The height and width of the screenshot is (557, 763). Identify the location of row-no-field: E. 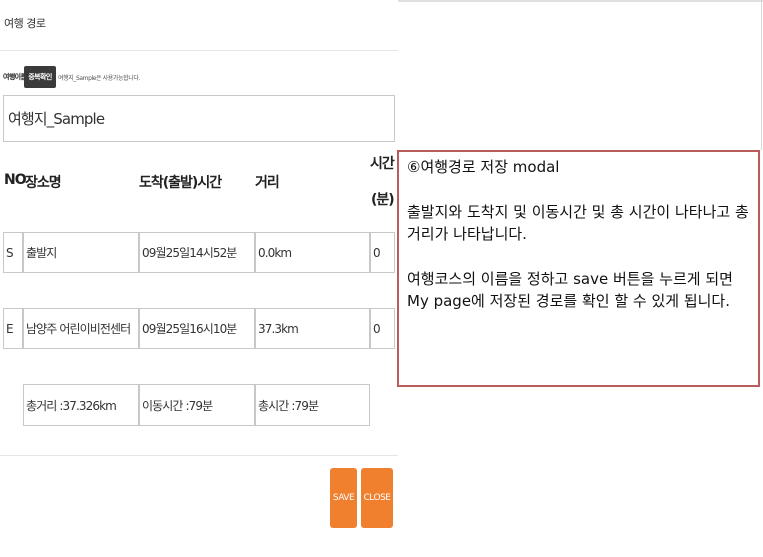
(13, 328).